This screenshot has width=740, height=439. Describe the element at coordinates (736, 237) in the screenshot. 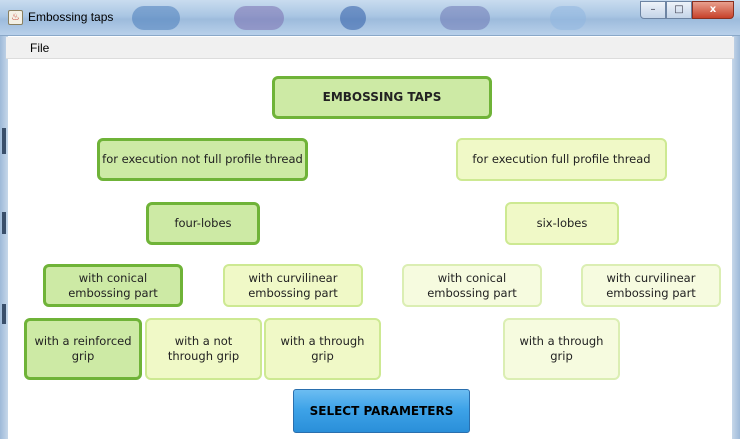

I see `window-frame-right` at that location.